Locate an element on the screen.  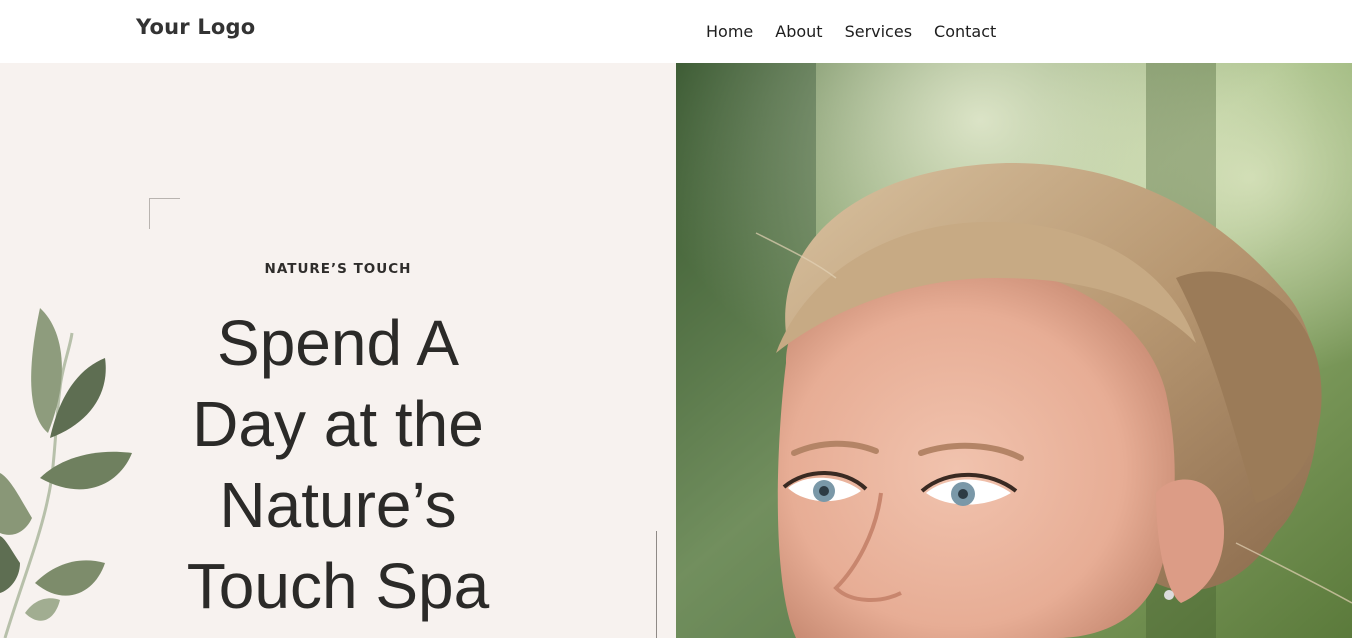
headline-line: Spend A is located at coordinates (338, 343).